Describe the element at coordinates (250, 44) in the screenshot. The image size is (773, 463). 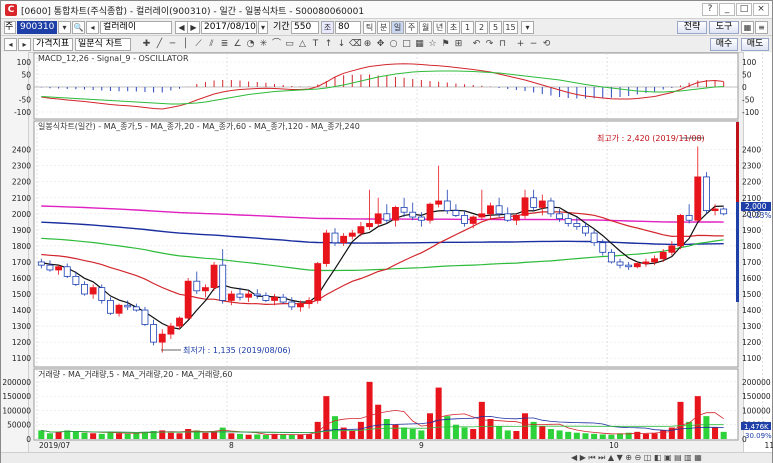
I see `cycle-tool-icon: ◔` at that location.